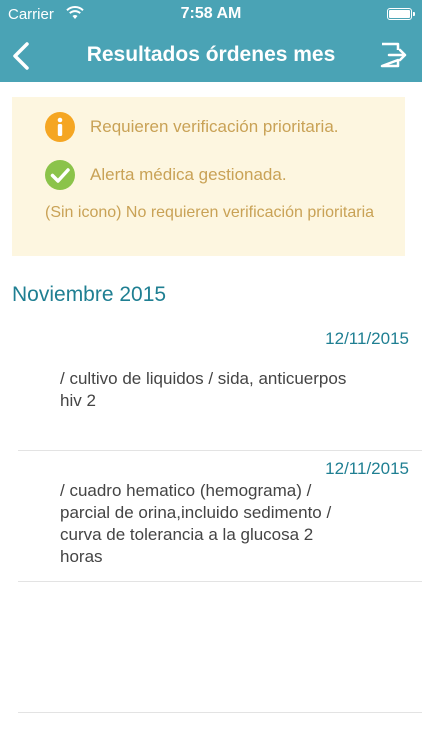 This screenshot has height=750, width=422. What do you see at coordinates (22, 56) in the screenshot?
I see `chevron-left-icon` at bounding box center [22, 56].